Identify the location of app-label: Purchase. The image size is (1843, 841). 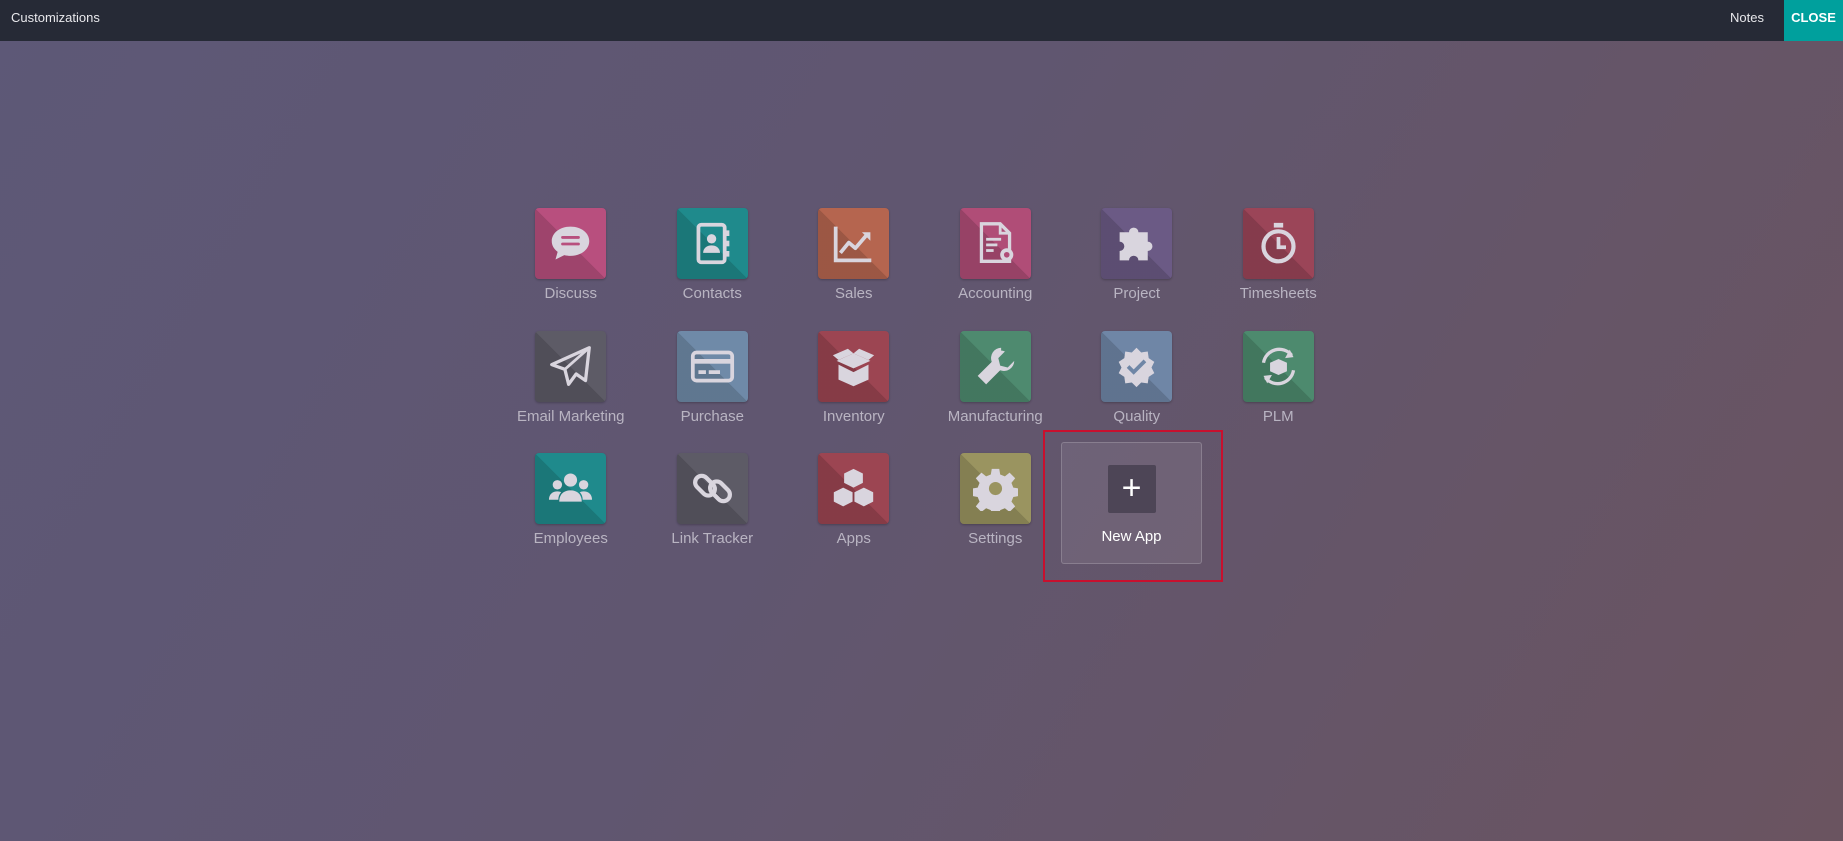
(712, 416).